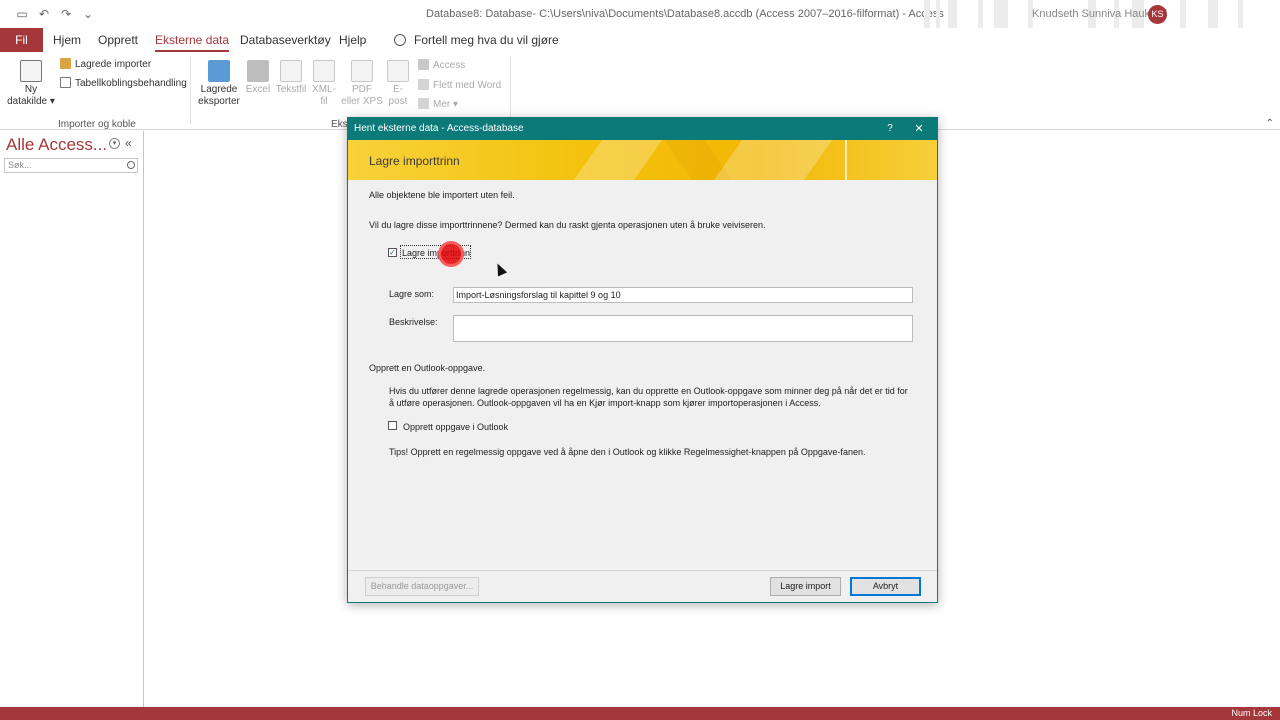 This screenshot has width=1280, height=720. Describe the element at coordinates (258, 71) in the screenshot. I see `excel-icon` at that location.